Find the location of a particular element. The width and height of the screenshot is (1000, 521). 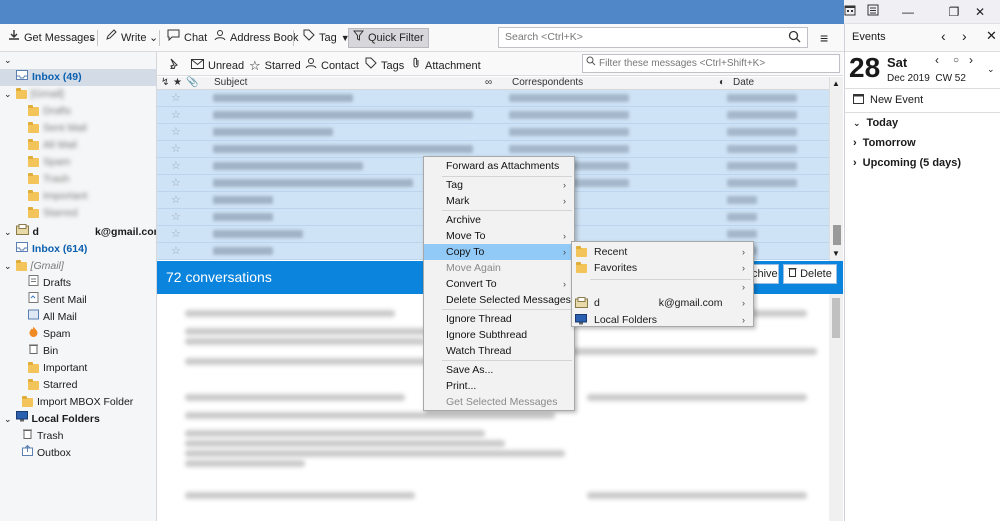

thread-column-icon: ↯ is located at coordinates (165, 82).